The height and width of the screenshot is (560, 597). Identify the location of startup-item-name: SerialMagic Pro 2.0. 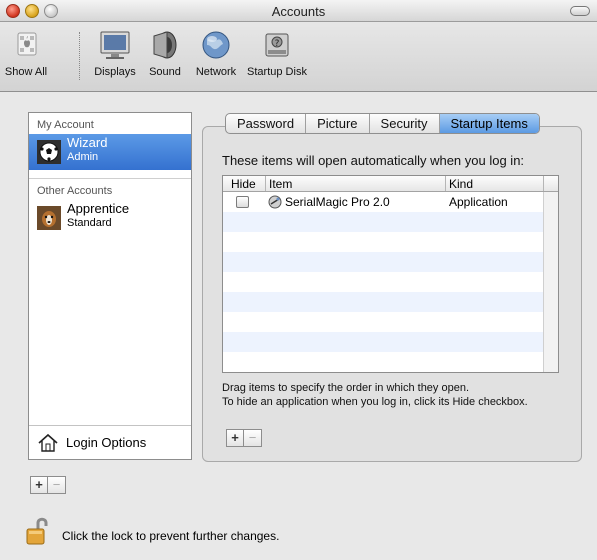
(337, 202).